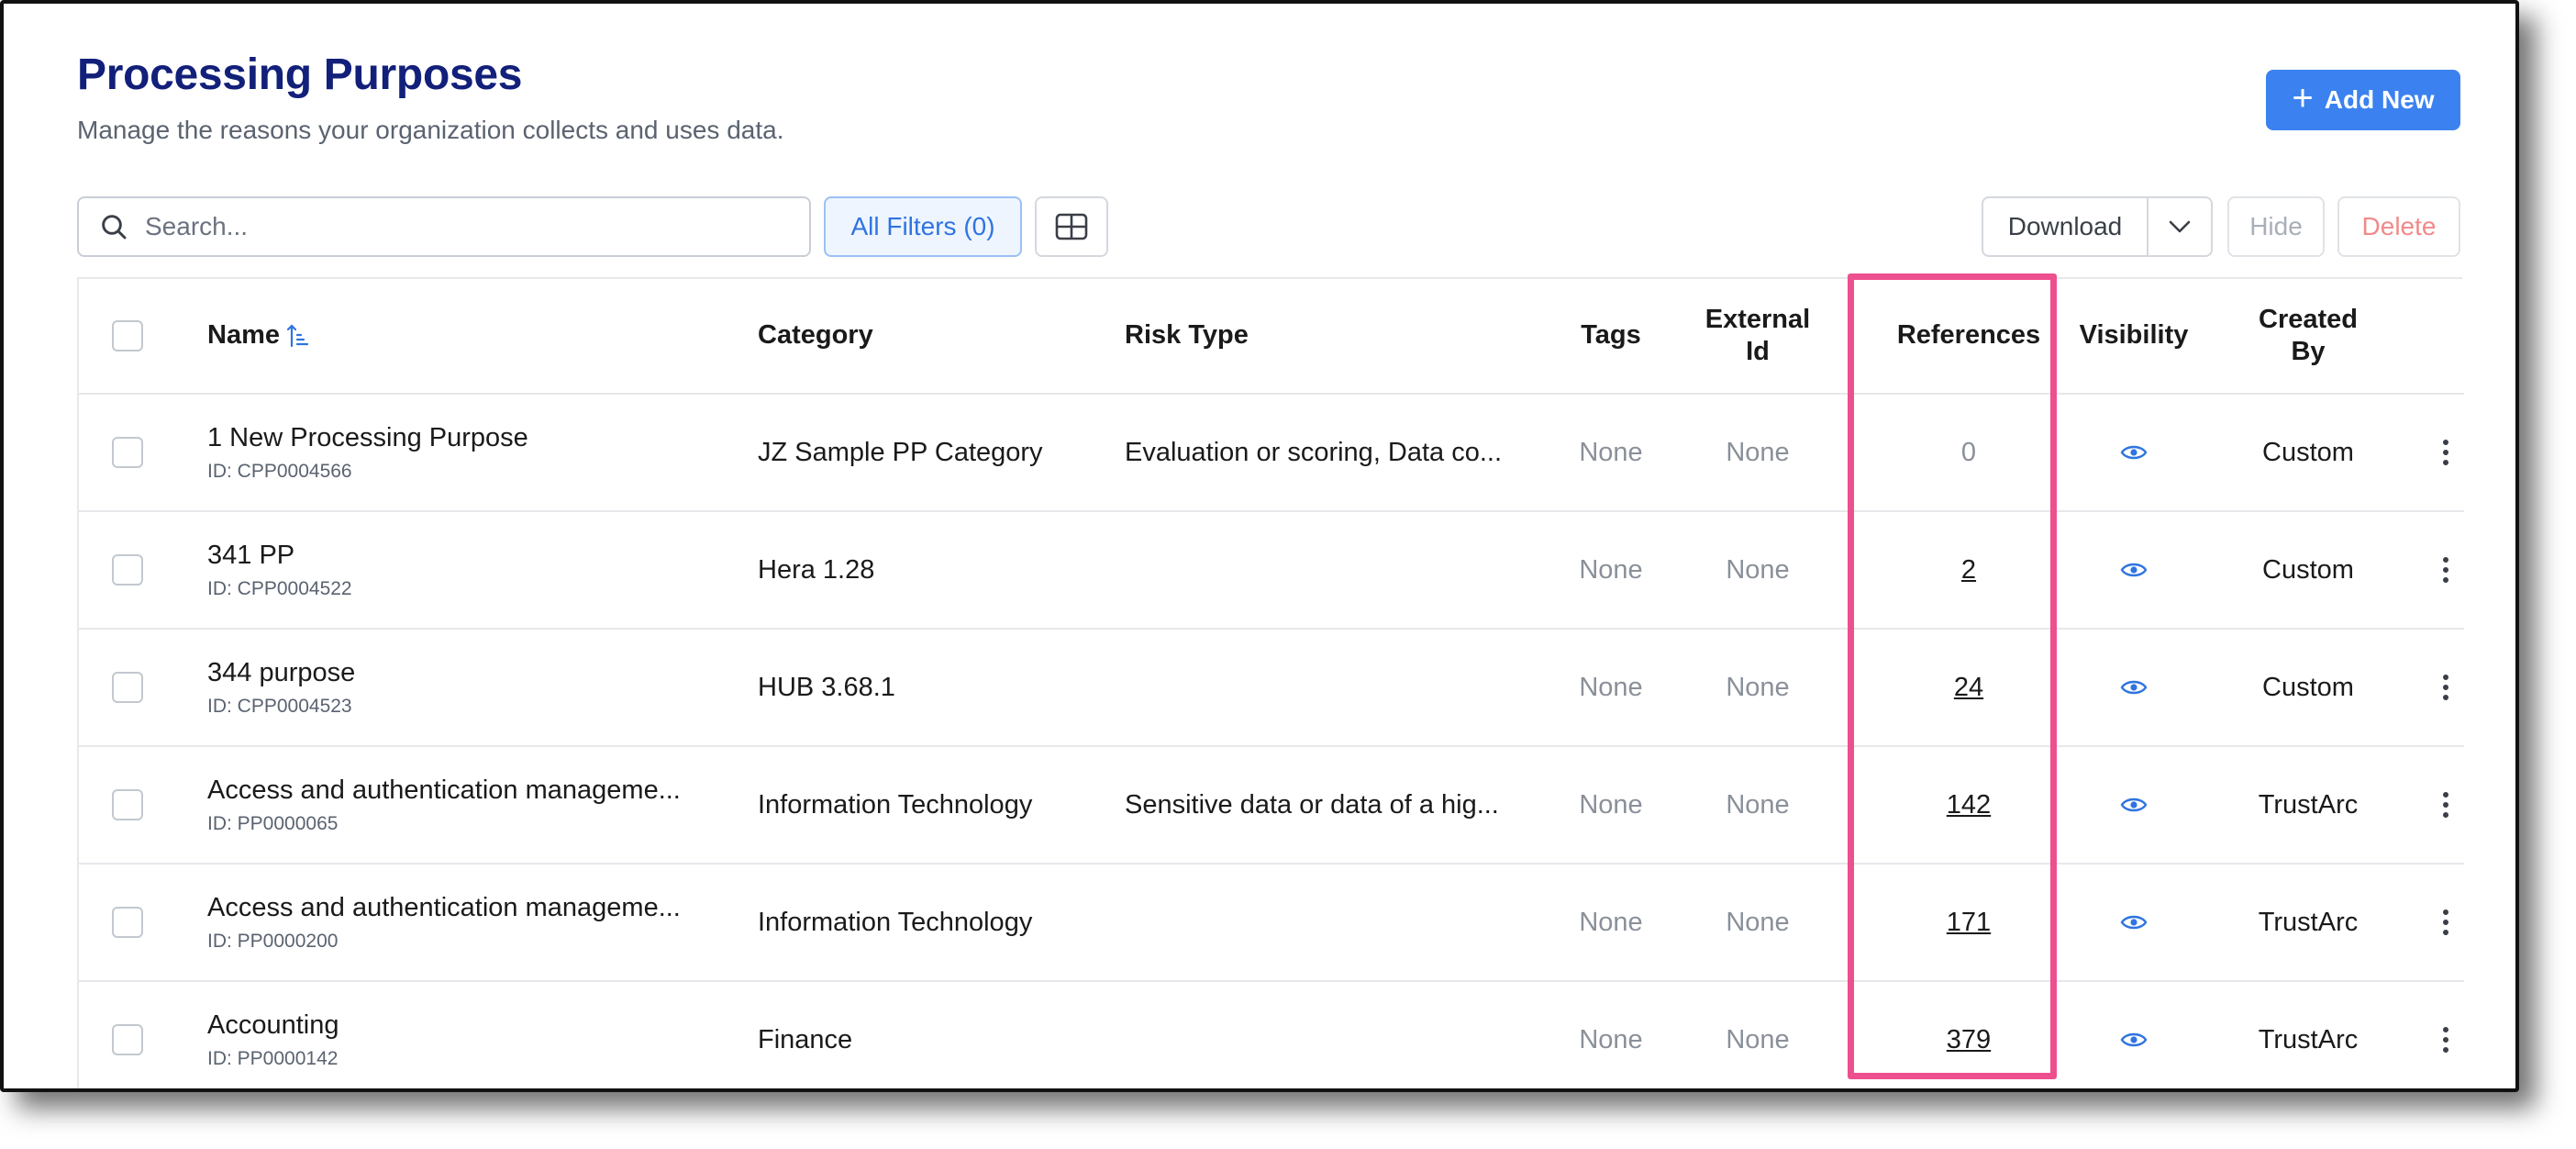  I want to click on plus-icon: +, so click(2303, 98).